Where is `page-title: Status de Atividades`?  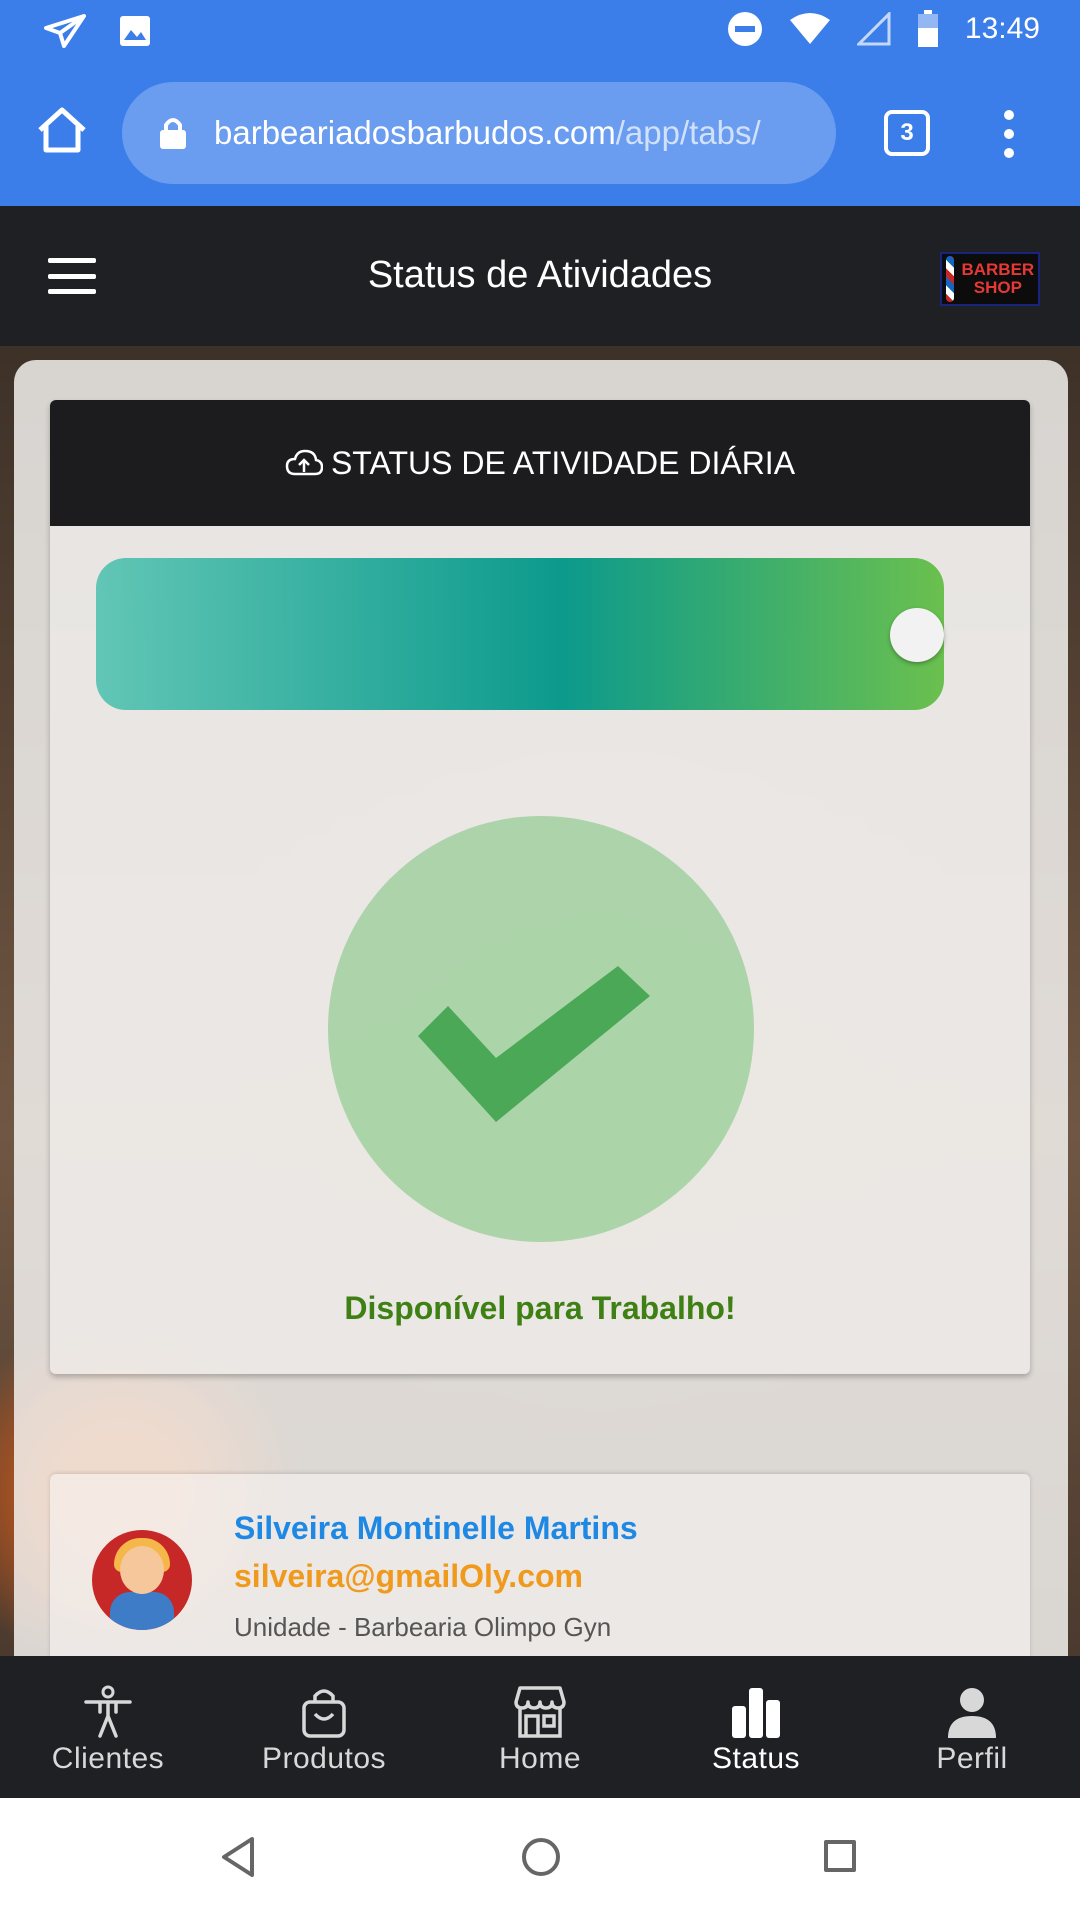 page-title: Status de Atividades is located at coordinates (540, 275).